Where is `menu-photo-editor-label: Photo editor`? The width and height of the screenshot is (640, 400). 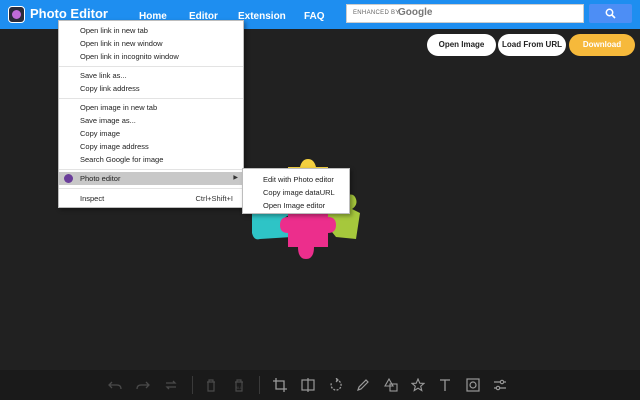
menu-photo-editor-label: Photo editor is located at coordinates (100, 178).